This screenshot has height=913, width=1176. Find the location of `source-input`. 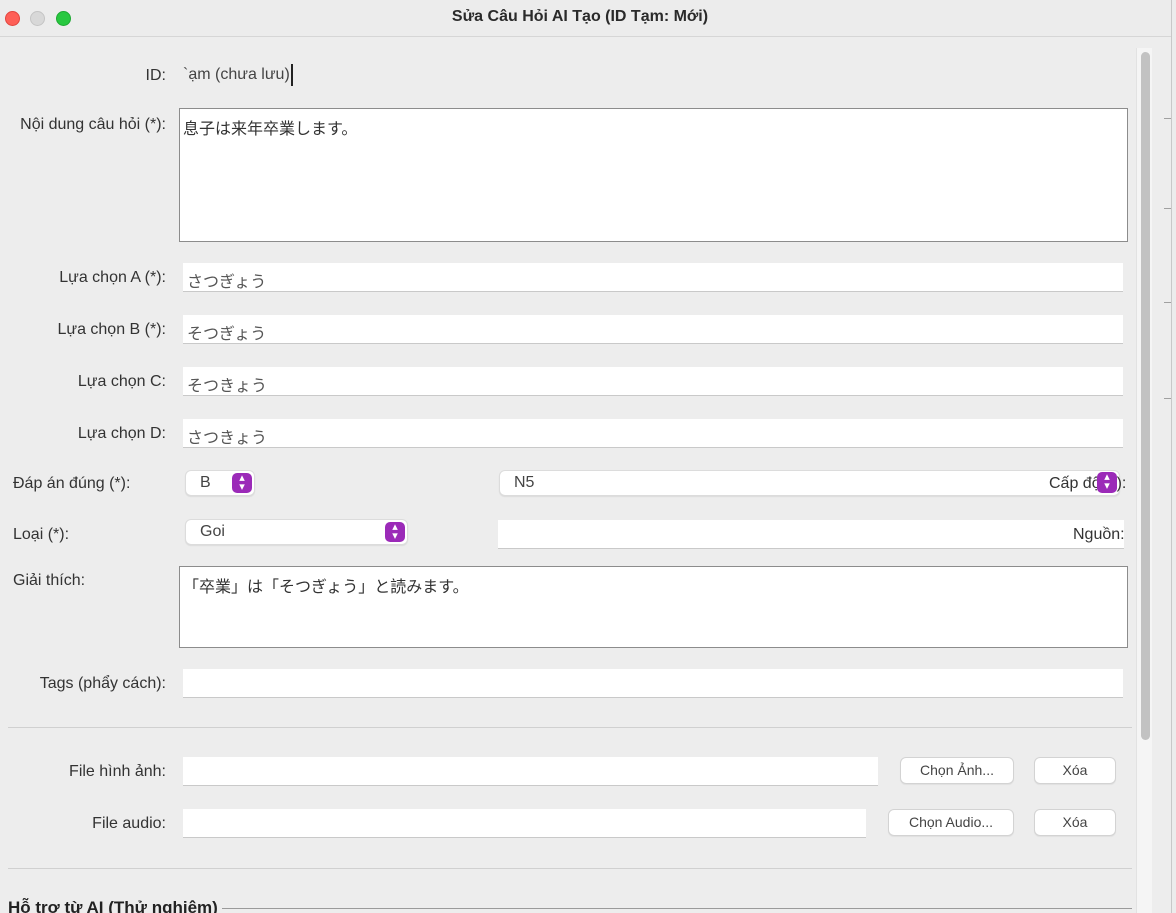

source-input is located at coordinates (811, 534).